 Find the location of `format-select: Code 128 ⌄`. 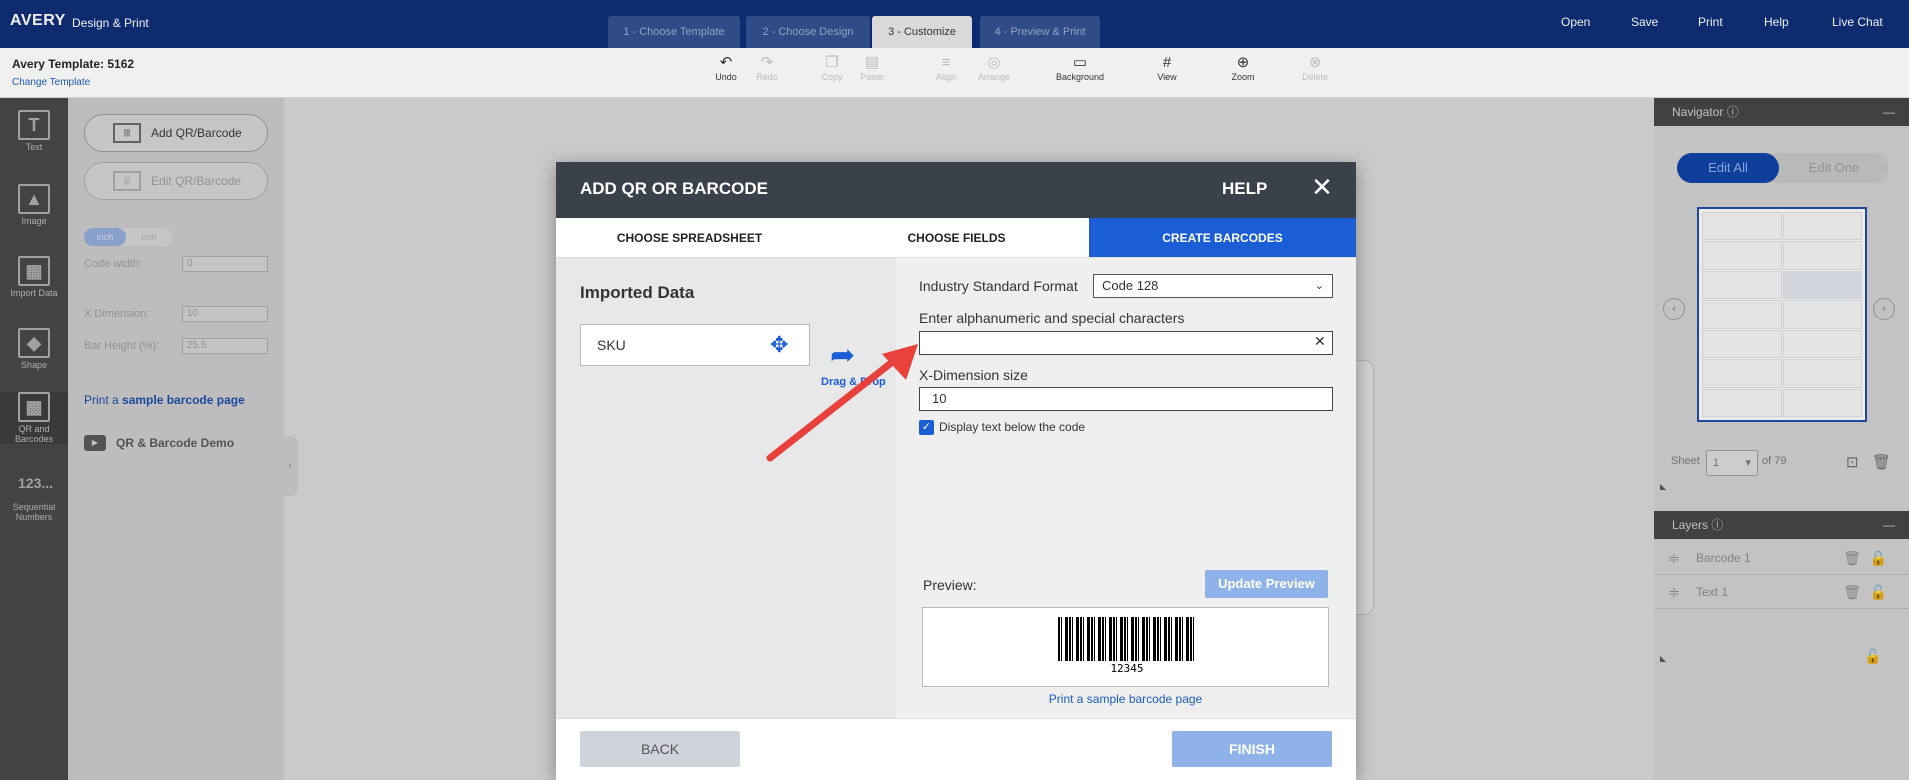

format-select: Code 128 ⌄ is located at coordinates (1213, 286).